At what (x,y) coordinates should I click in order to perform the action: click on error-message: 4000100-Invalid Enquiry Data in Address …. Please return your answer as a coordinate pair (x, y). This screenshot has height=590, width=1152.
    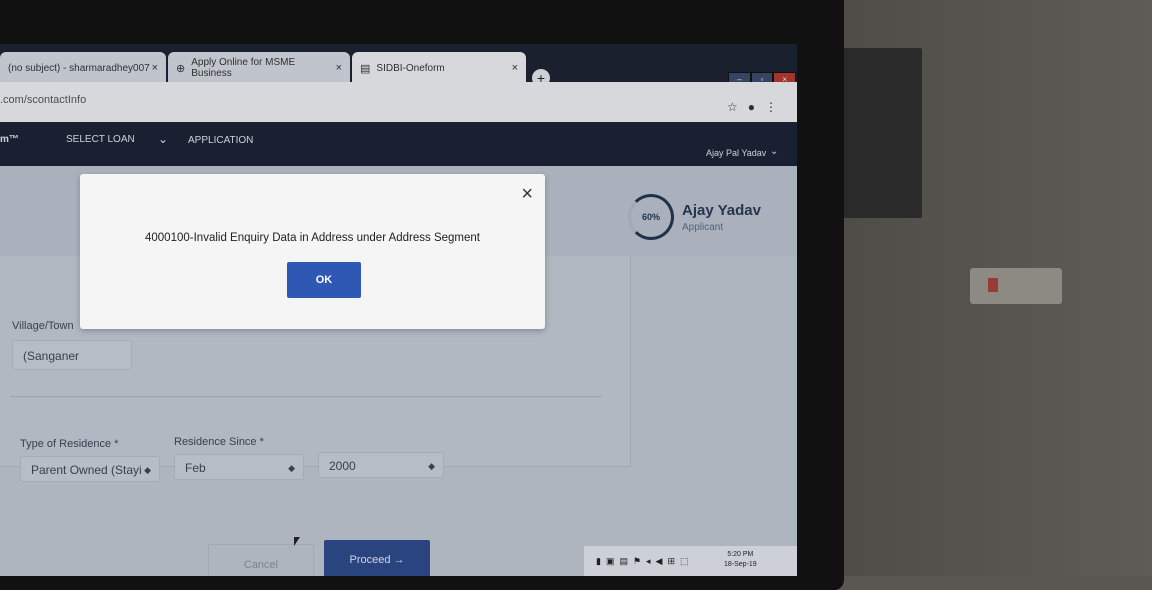
    Looking at the image, I should click on (312, 238).